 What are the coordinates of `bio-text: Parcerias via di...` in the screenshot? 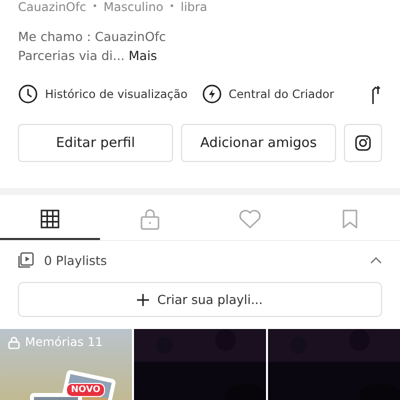 It's located at (71, 55).